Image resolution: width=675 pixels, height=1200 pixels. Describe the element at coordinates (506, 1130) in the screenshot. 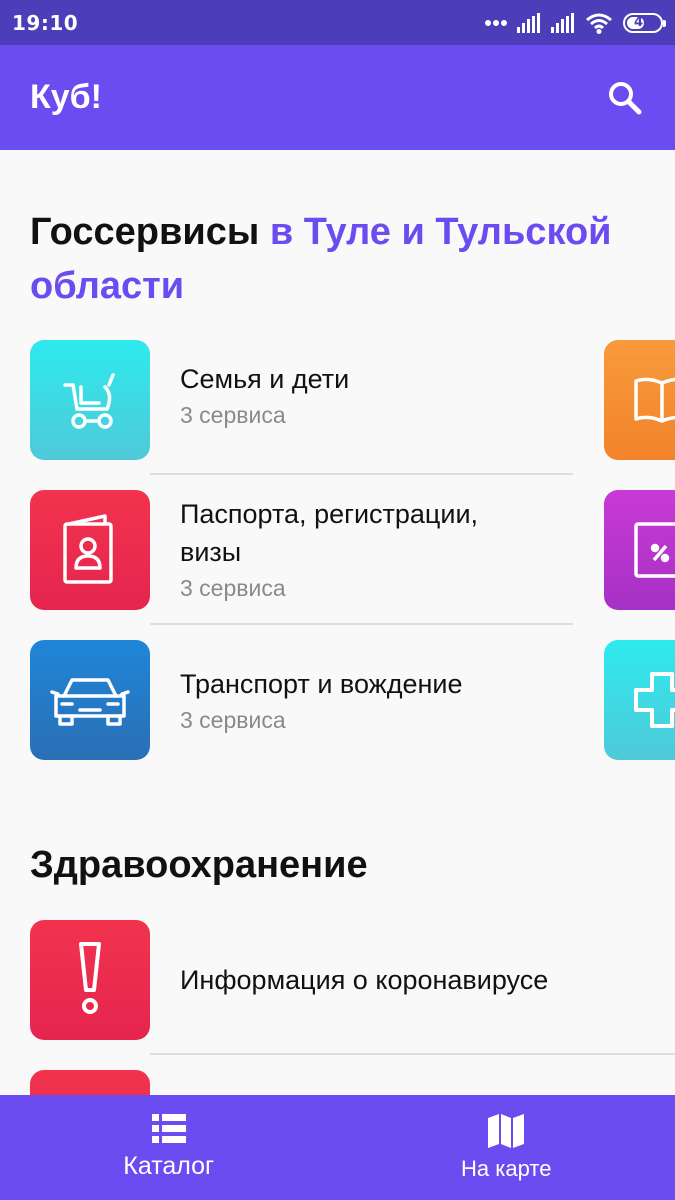

I see `map-icon` at that location.